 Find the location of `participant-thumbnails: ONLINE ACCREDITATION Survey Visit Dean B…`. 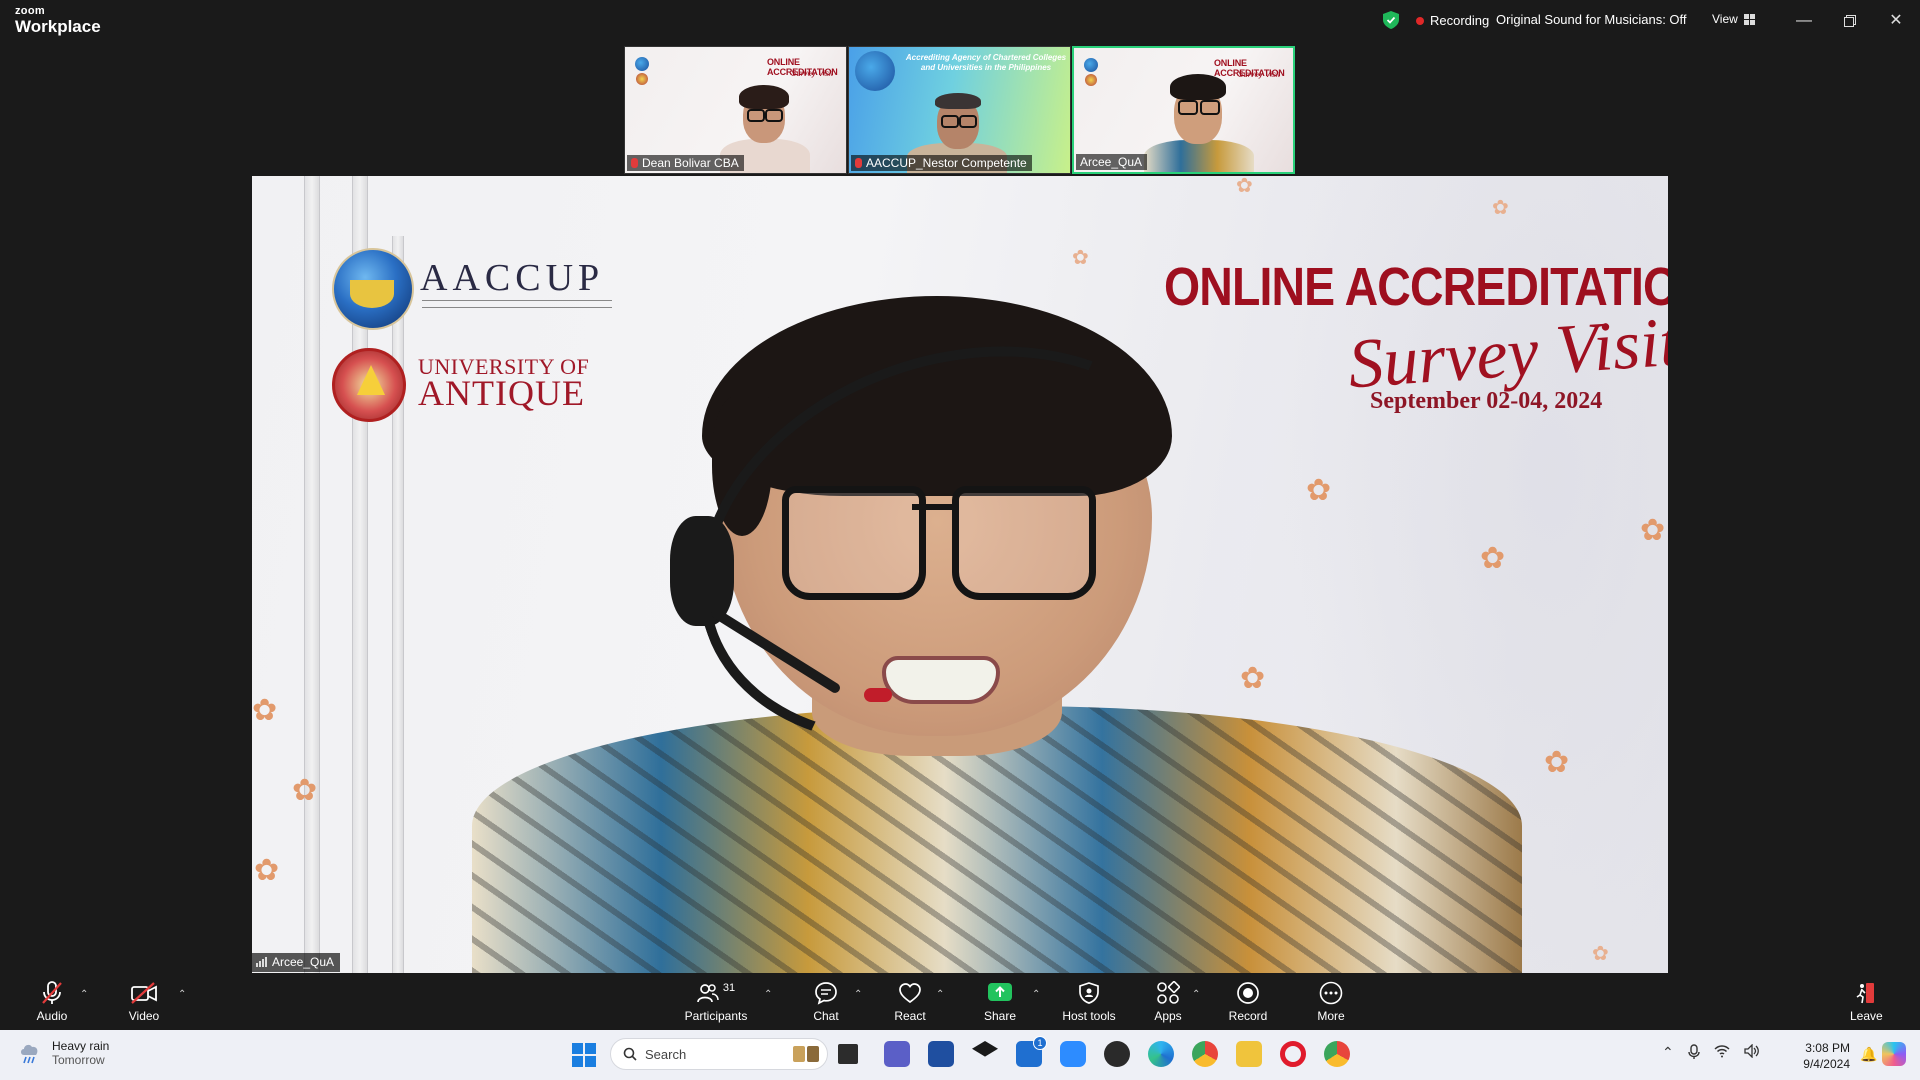

participant-thumbnails: ONLINE ACCREDITATION Survey Visit Dean B… is located at coordinates (960, 110).